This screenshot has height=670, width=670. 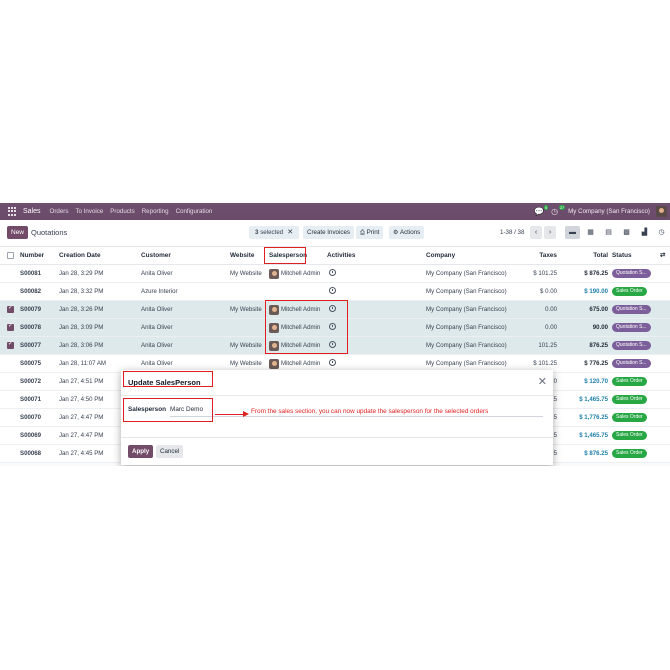 I want to click on creation-date: Jan 27, 4:45 PM, so click(x=81, y=453).